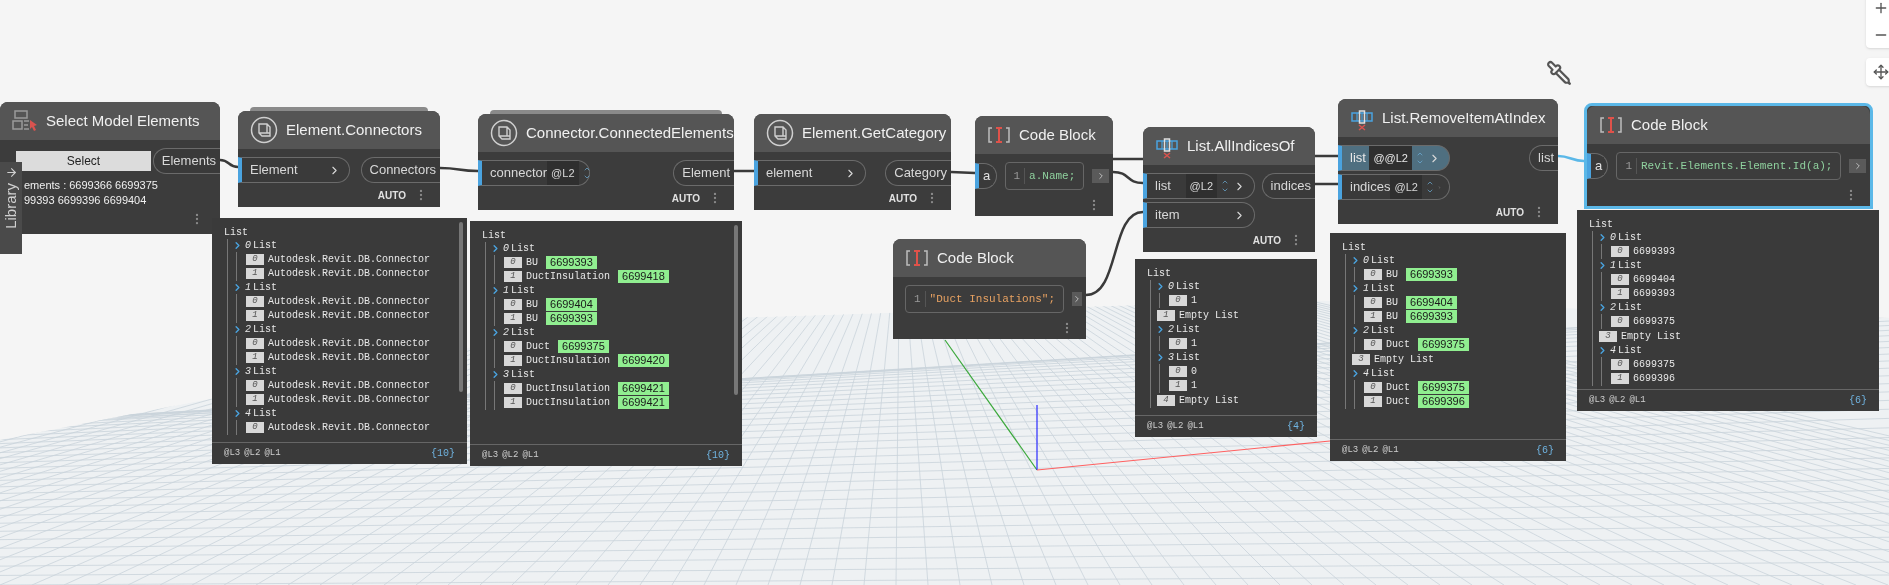 Image resolution: width=1889 pixels, height=585 pixels. Describe the element at coordinates (918, 173) in the screenshot. I see `output-port: Category` at that location.